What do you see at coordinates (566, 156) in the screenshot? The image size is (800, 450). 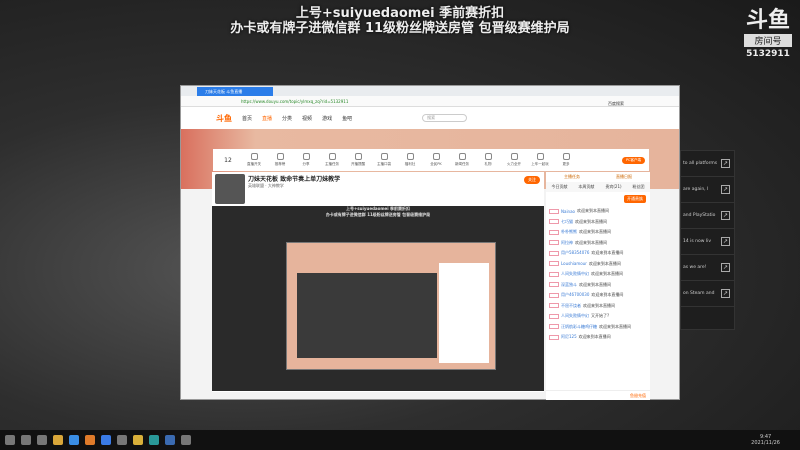 I see `more-icon` at bounding box center [566, 156].